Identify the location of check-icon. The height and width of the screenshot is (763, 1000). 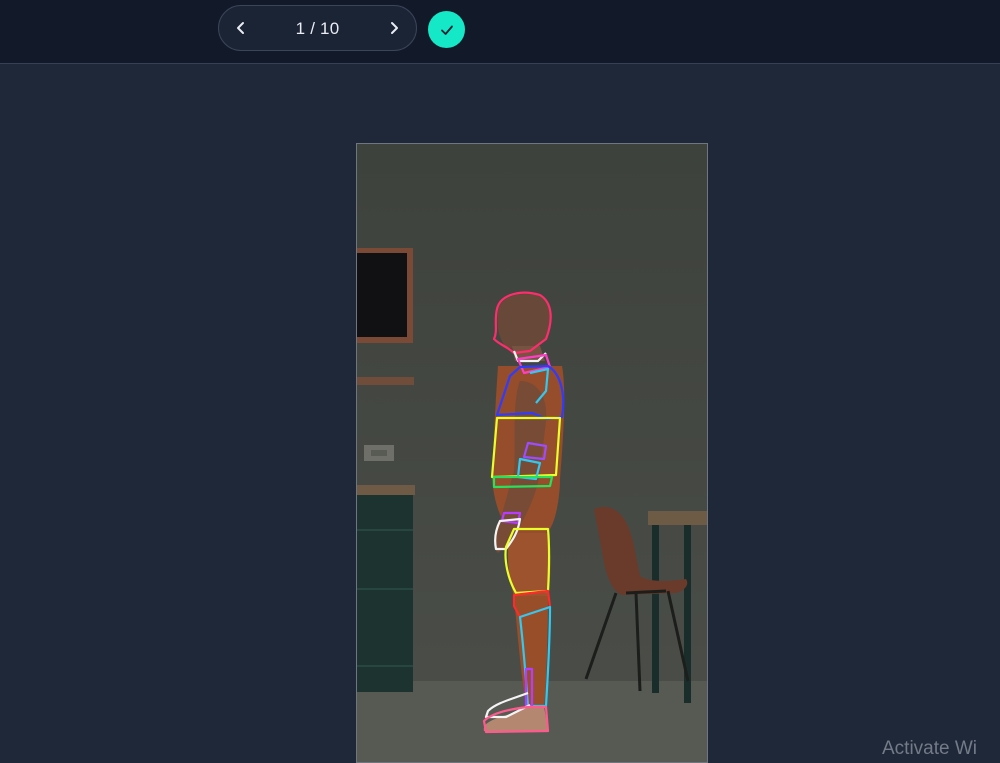
(446, 30).